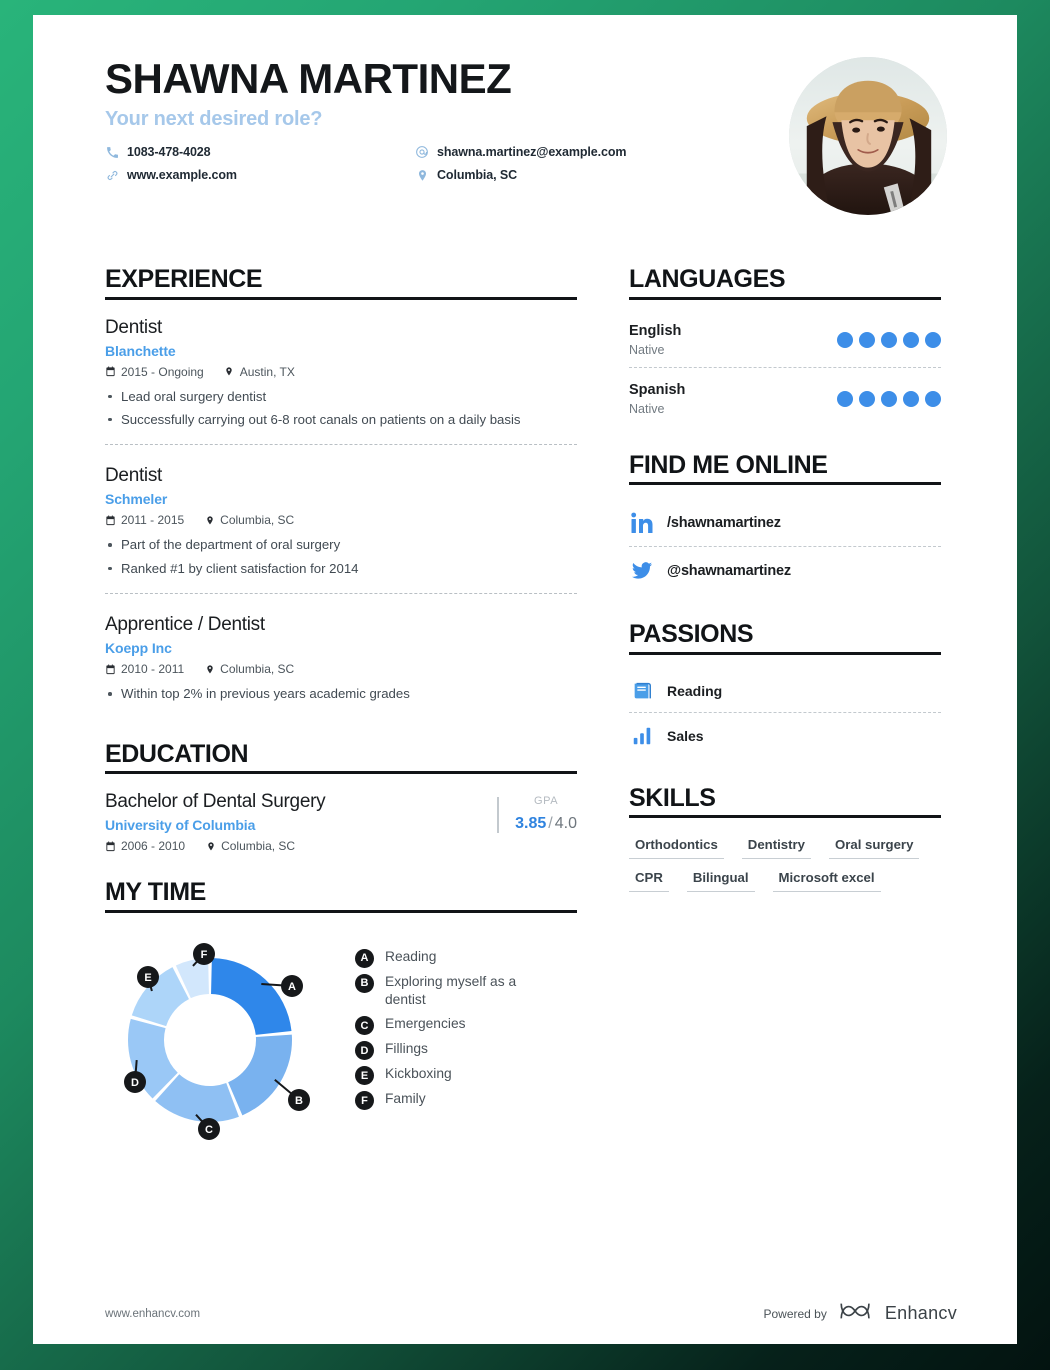 The width and height of the screenshot is (1050, 1370). Describe the element at coordinates (341, 397) in the screenshot. I see `bullet-item: Lead oral surgery dentist` at that location.